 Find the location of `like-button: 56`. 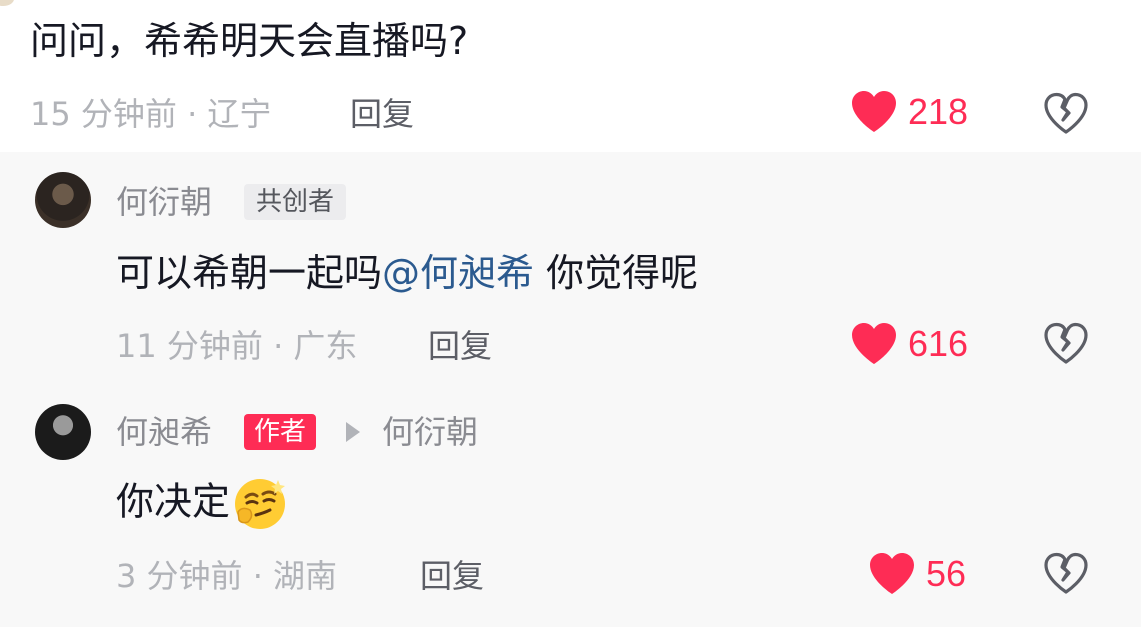

like-button: 56 is located at coordinates (917, 574).